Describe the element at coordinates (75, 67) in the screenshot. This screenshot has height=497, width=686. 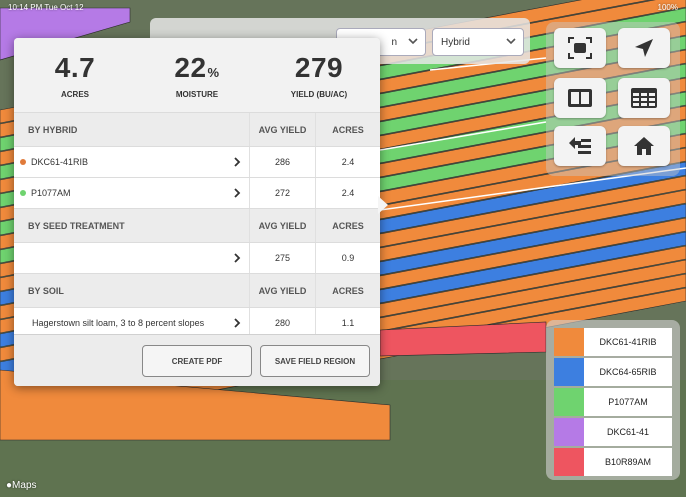
I see `acres-value: 4.7` at that location.